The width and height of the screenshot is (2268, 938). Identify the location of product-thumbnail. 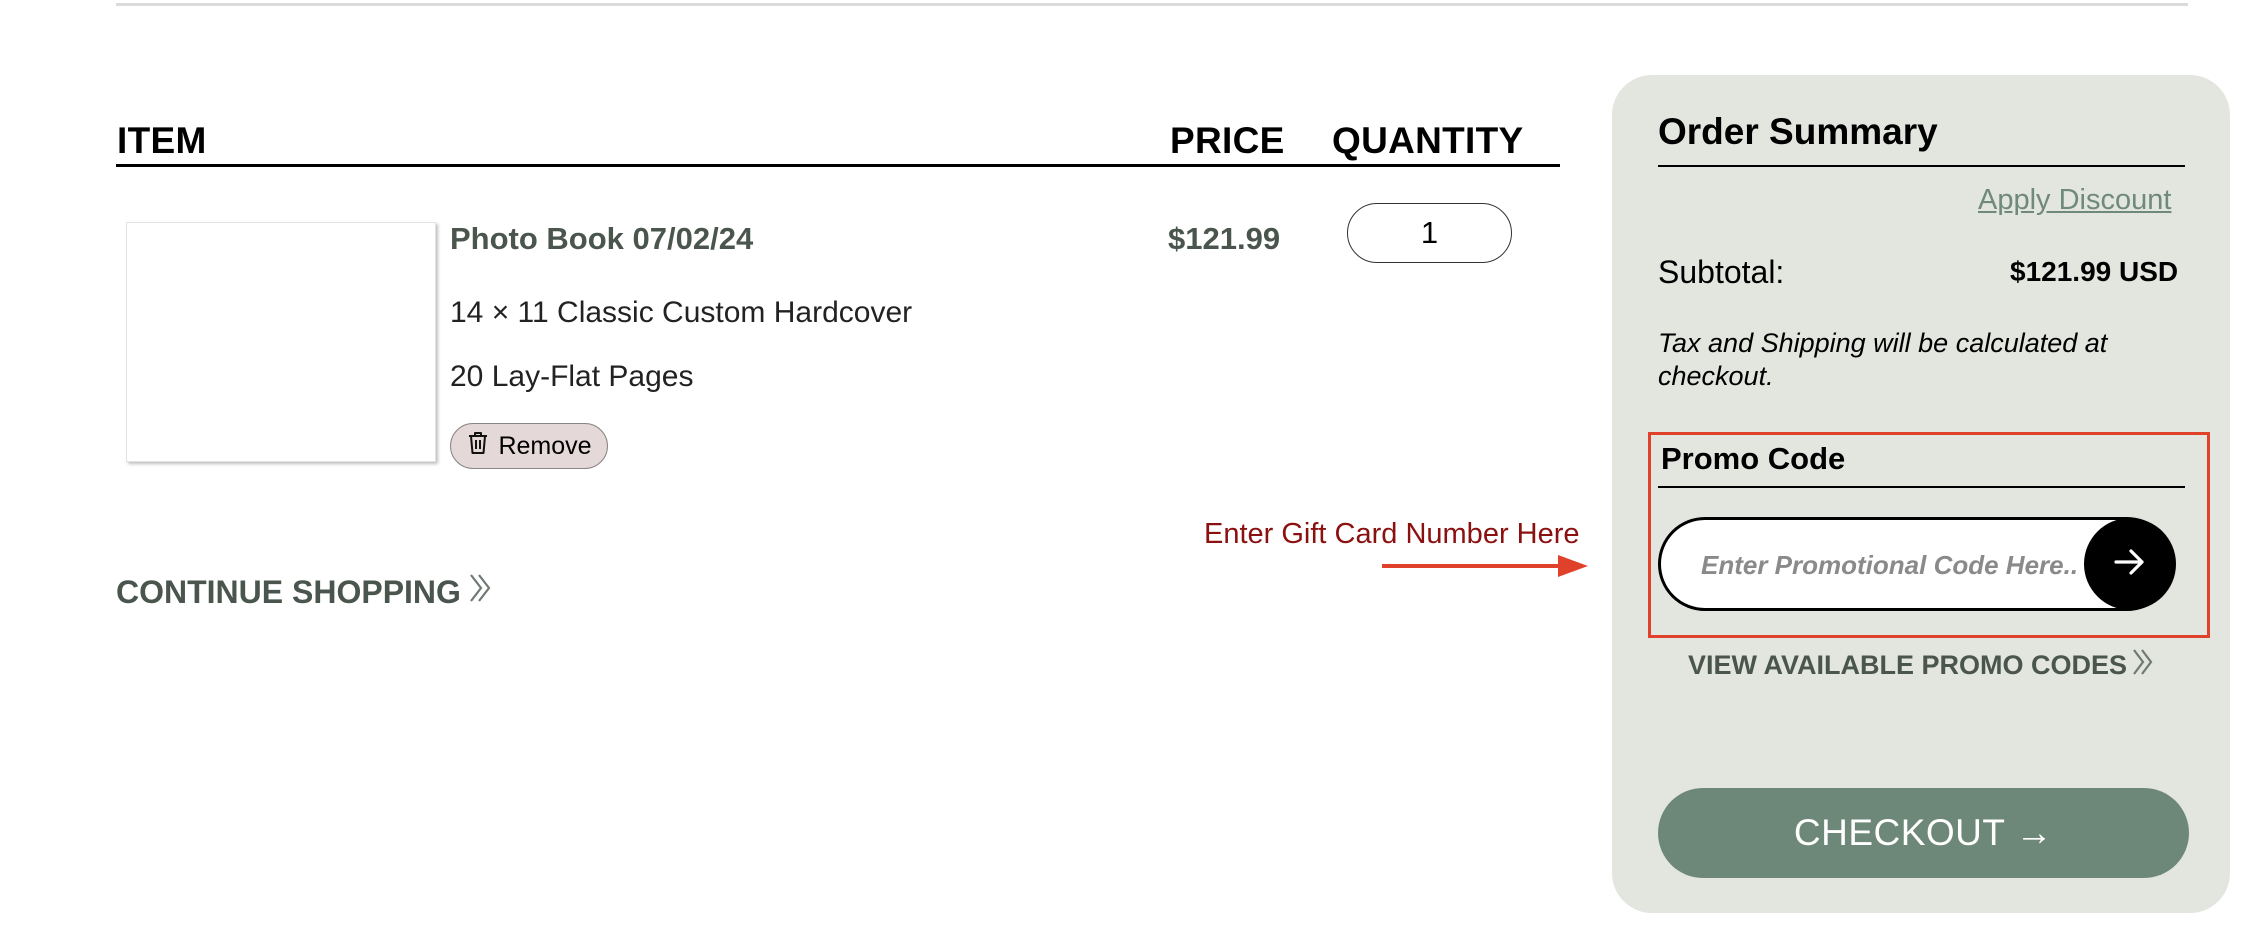
(281, 342).